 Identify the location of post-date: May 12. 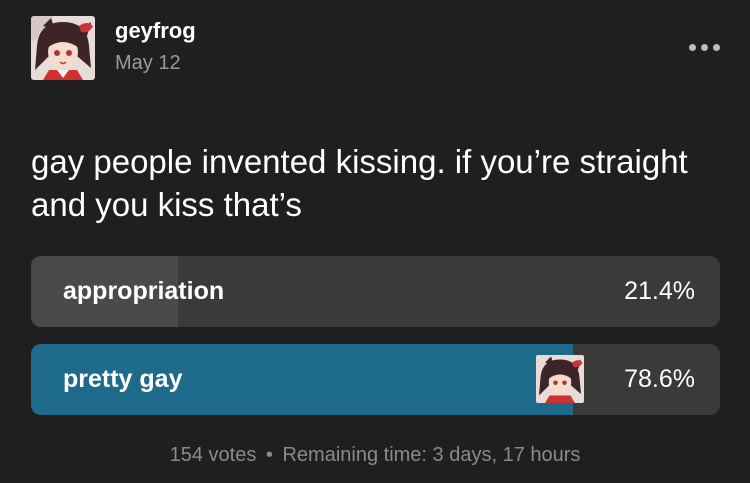
(148, 63).